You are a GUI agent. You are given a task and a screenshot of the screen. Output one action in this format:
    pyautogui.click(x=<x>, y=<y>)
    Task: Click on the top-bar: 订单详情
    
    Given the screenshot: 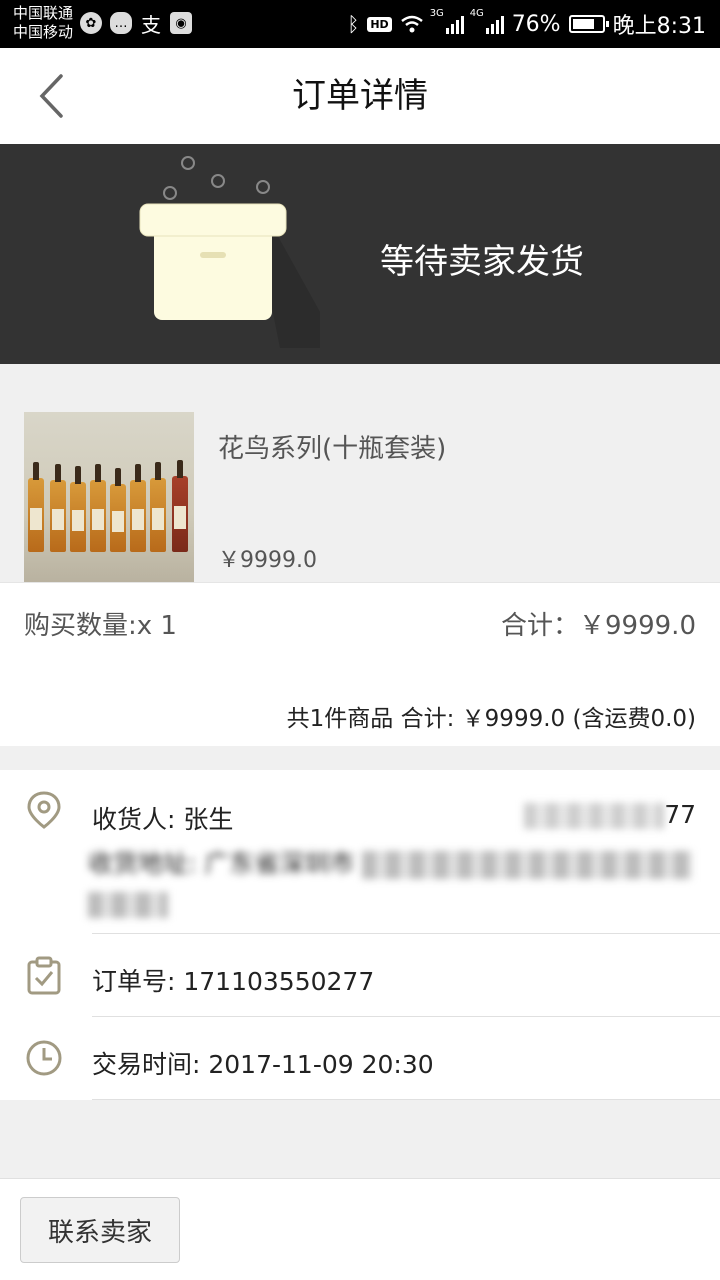 What is the action you would take?
    pyautogui.click(x=360, y=96)
    